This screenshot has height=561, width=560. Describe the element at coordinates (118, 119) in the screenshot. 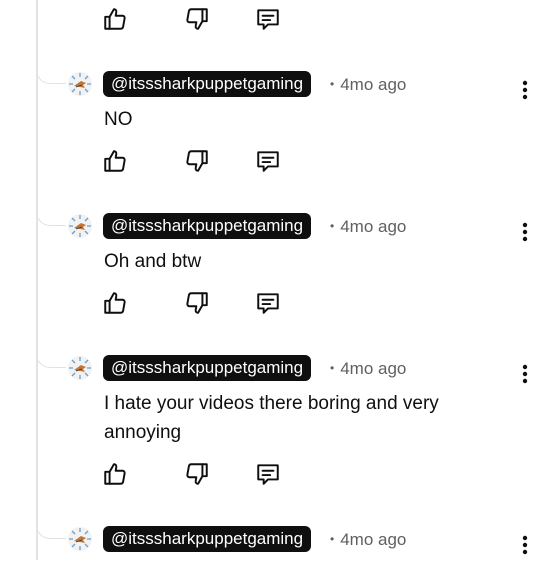

I see `reply-text: NO` at that location.